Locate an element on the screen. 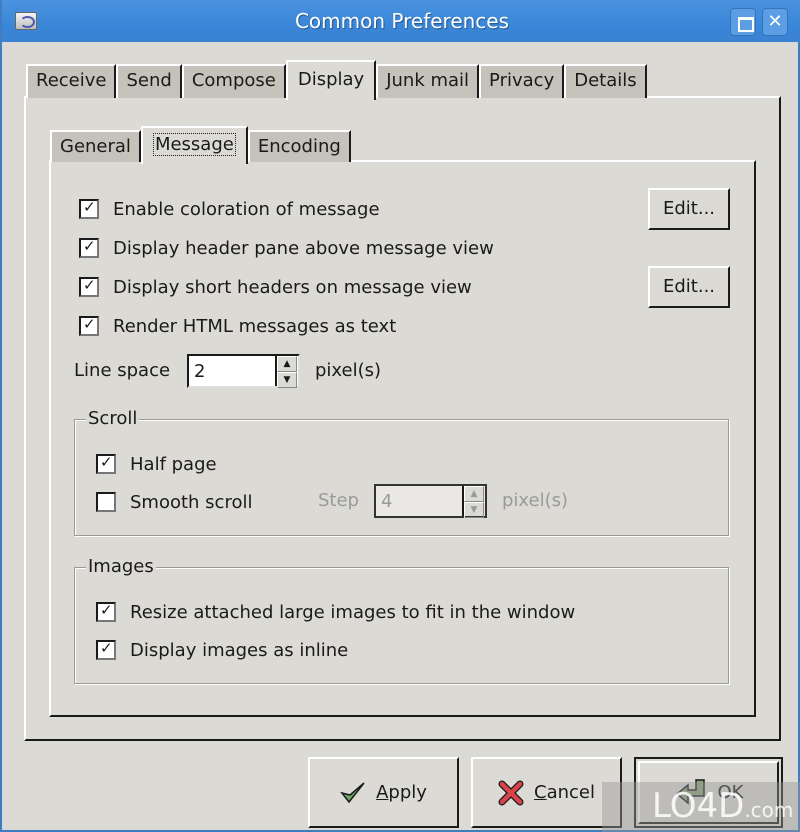  header-pane-label: Display header pane above message view is located at coordinates (303, 248).